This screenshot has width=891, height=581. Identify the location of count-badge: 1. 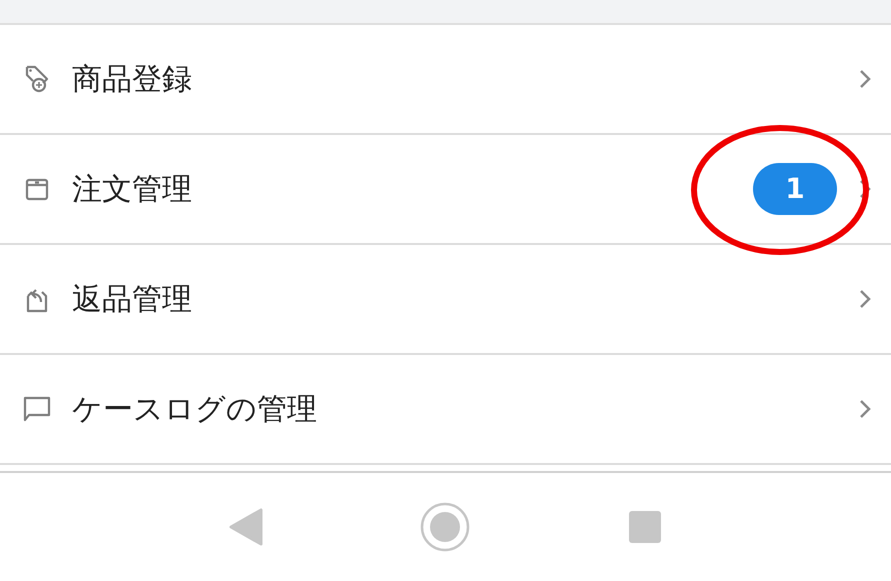
(795, 189).